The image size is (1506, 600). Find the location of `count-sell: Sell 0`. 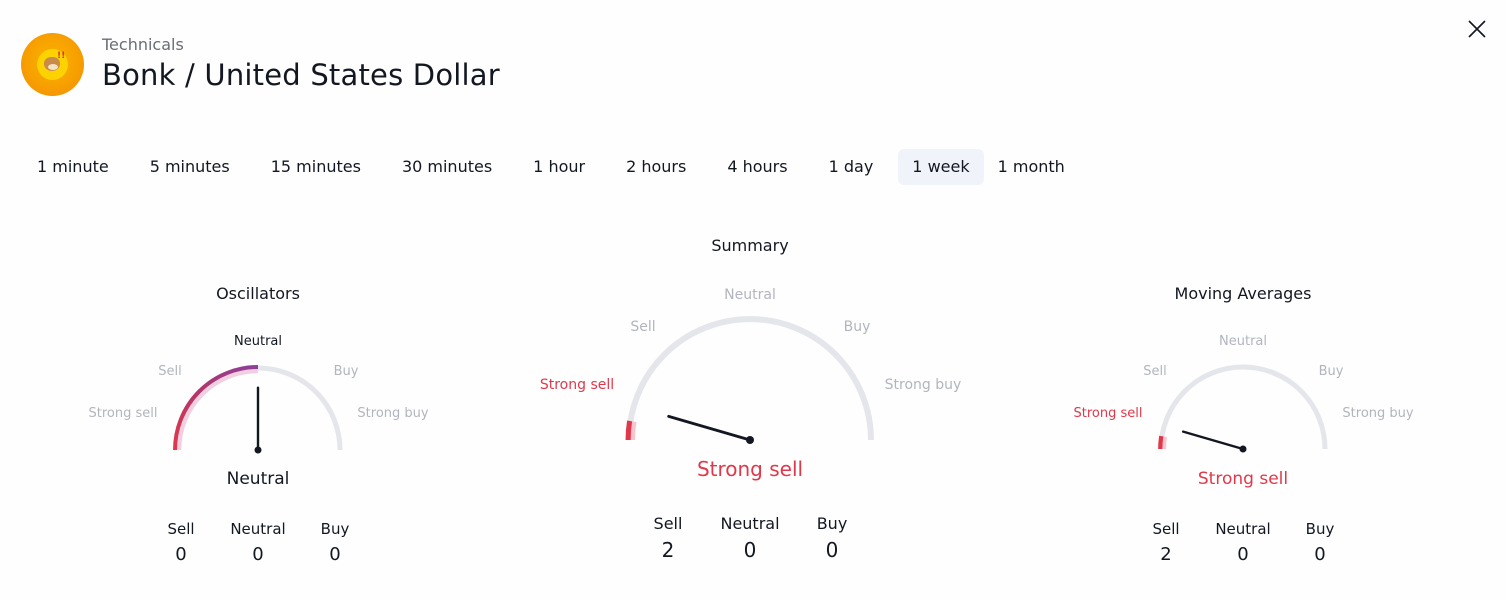

count-sell: Sell 0 is located at coordinates (181, 542).